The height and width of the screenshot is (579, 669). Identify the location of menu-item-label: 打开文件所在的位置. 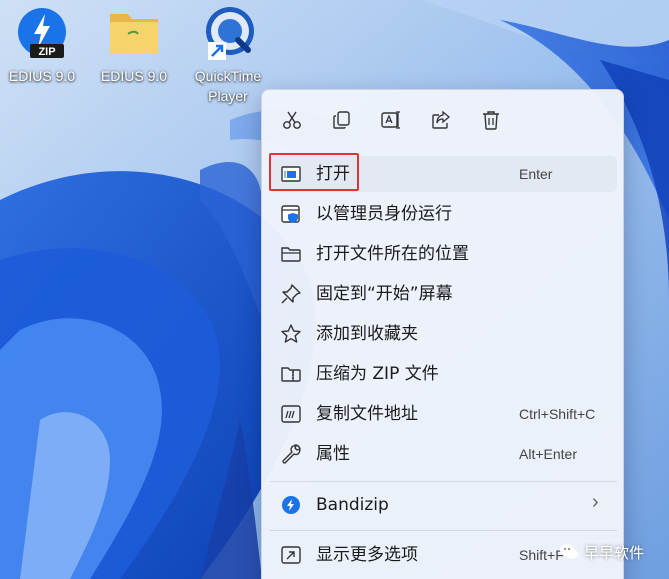
(392, 254).